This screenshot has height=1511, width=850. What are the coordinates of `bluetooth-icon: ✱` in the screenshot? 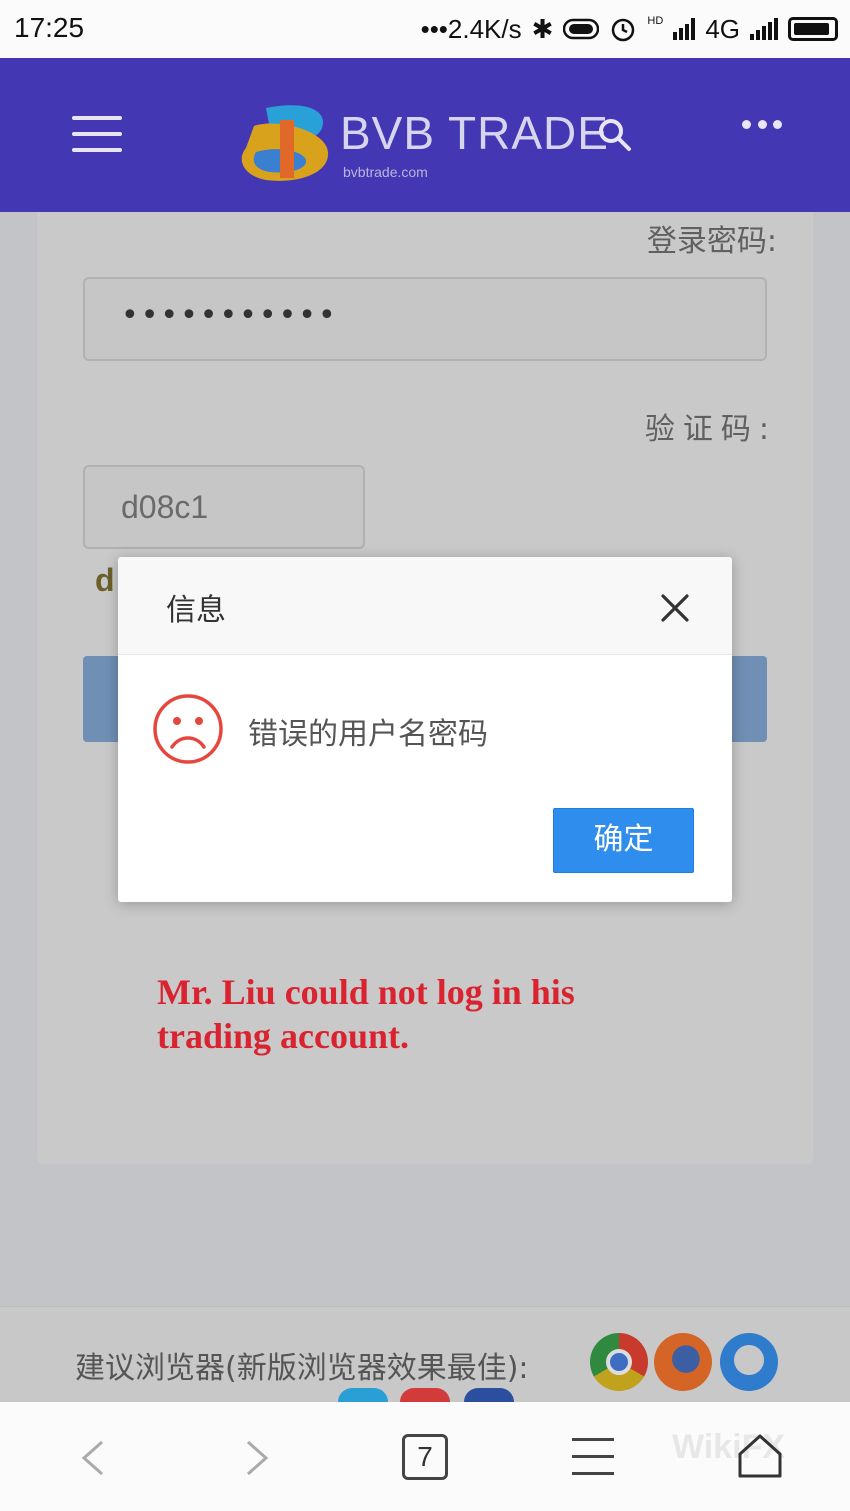 It's located at (542, 28).